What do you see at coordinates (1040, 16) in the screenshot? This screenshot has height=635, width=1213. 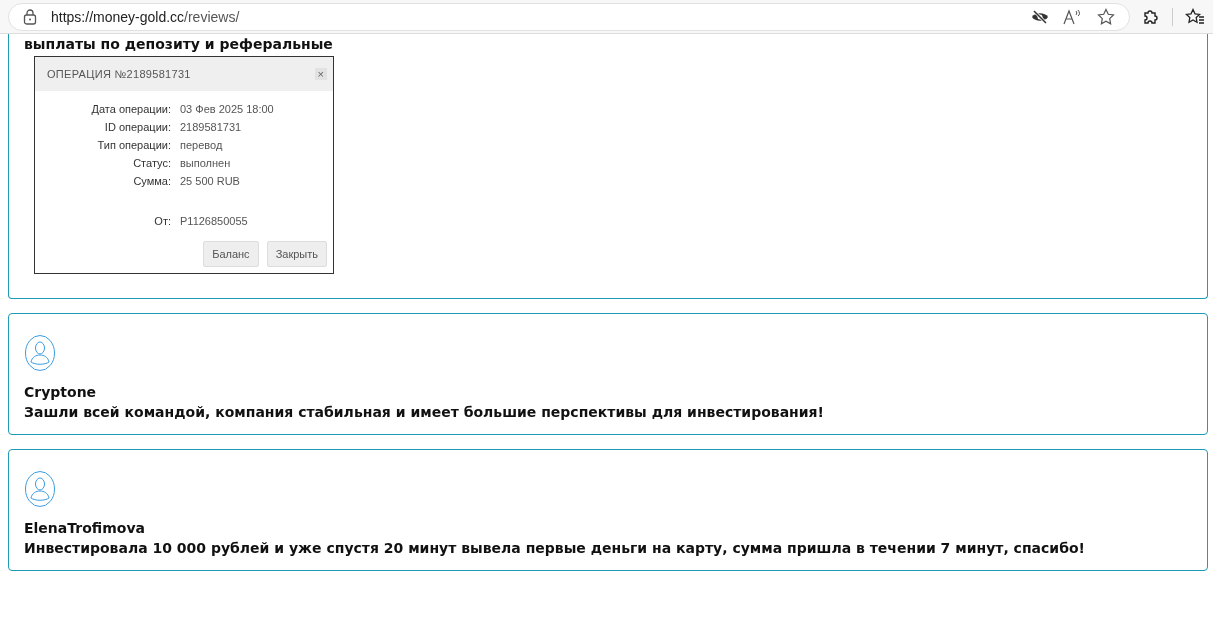 I see `eye-slash-icon` at bounding box center [1040, 16].